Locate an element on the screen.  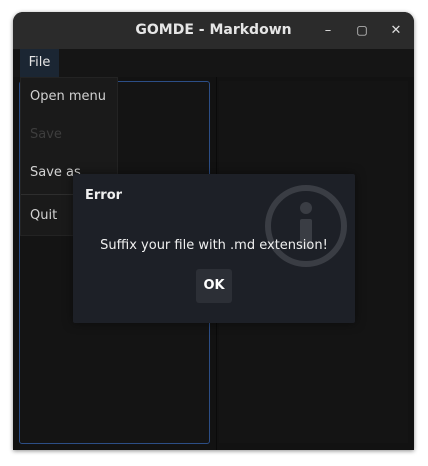
ok-button: OK is located at coordinates (214, 286).